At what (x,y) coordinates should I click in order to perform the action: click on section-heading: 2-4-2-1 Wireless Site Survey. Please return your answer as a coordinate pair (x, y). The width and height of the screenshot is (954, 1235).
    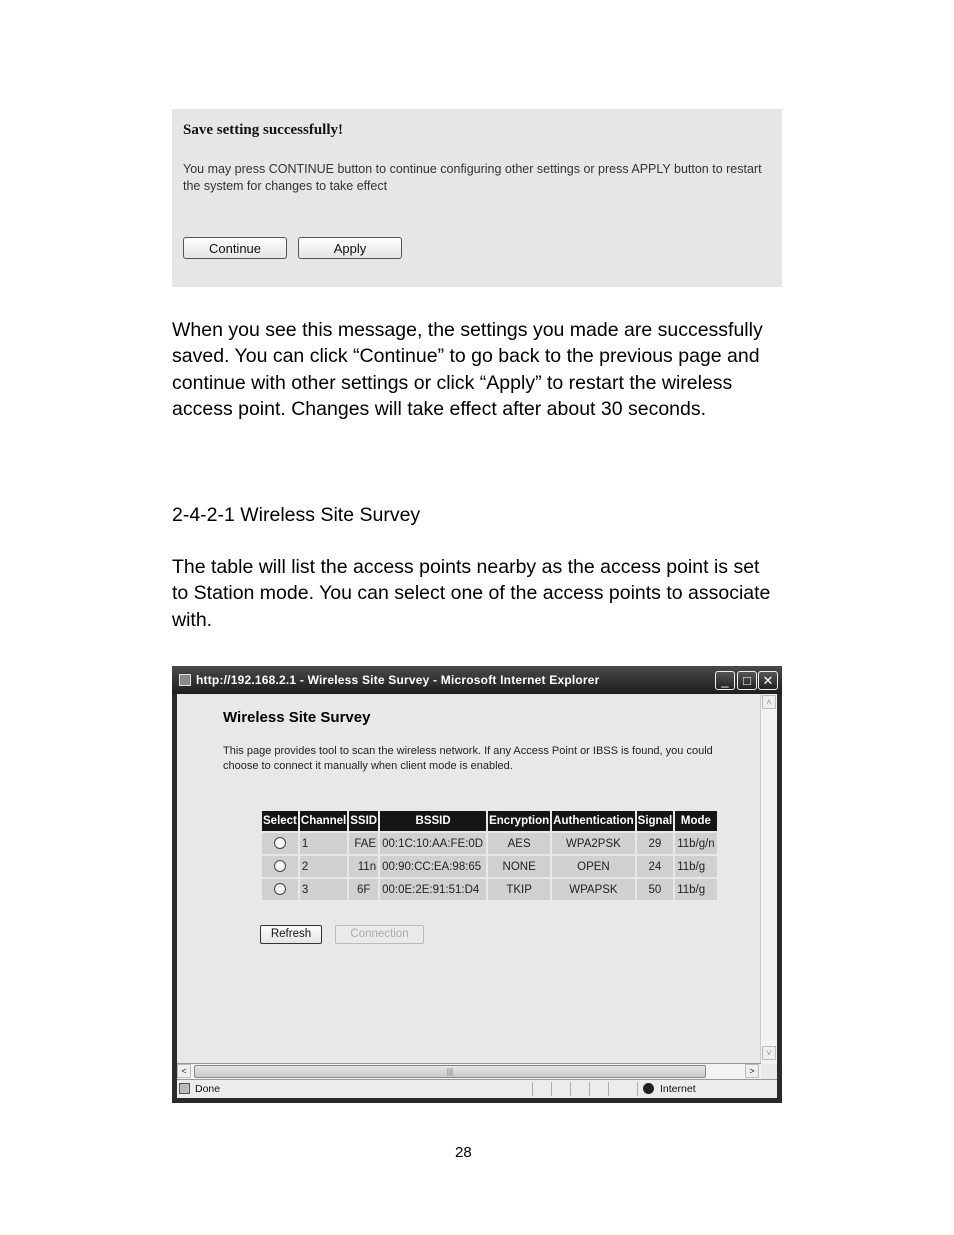
    Looking at the image, I should click on (296, 515).